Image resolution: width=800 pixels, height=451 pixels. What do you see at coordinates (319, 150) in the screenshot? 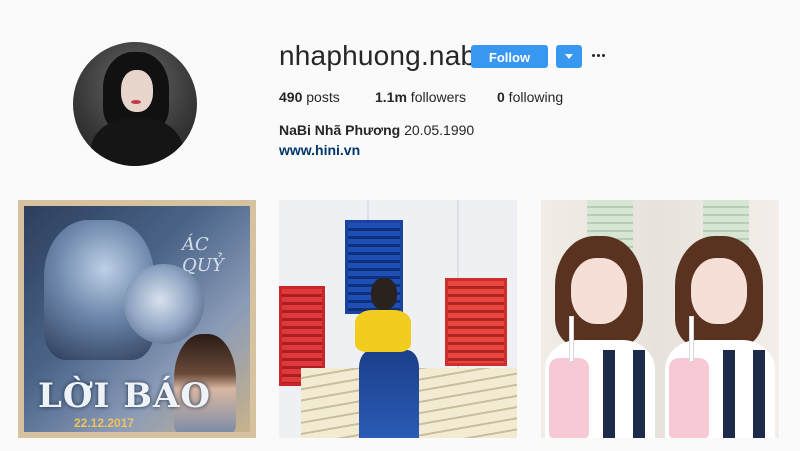
I see `profile-website-link: www.hini.vn` at bounding box center [319, 150].